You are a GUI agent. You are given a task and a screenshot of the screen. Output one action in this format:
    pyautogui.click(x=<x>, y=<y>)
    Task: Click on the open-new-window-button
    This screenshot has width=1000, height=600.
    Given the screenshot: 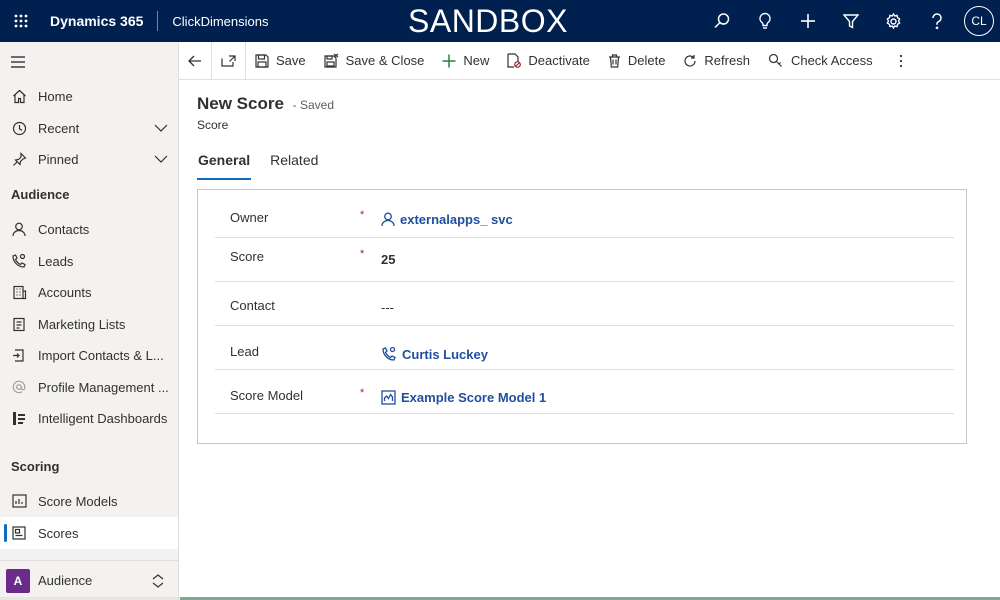 What is the action you would take?
    pyautogui.click(x=228, y=61)
    